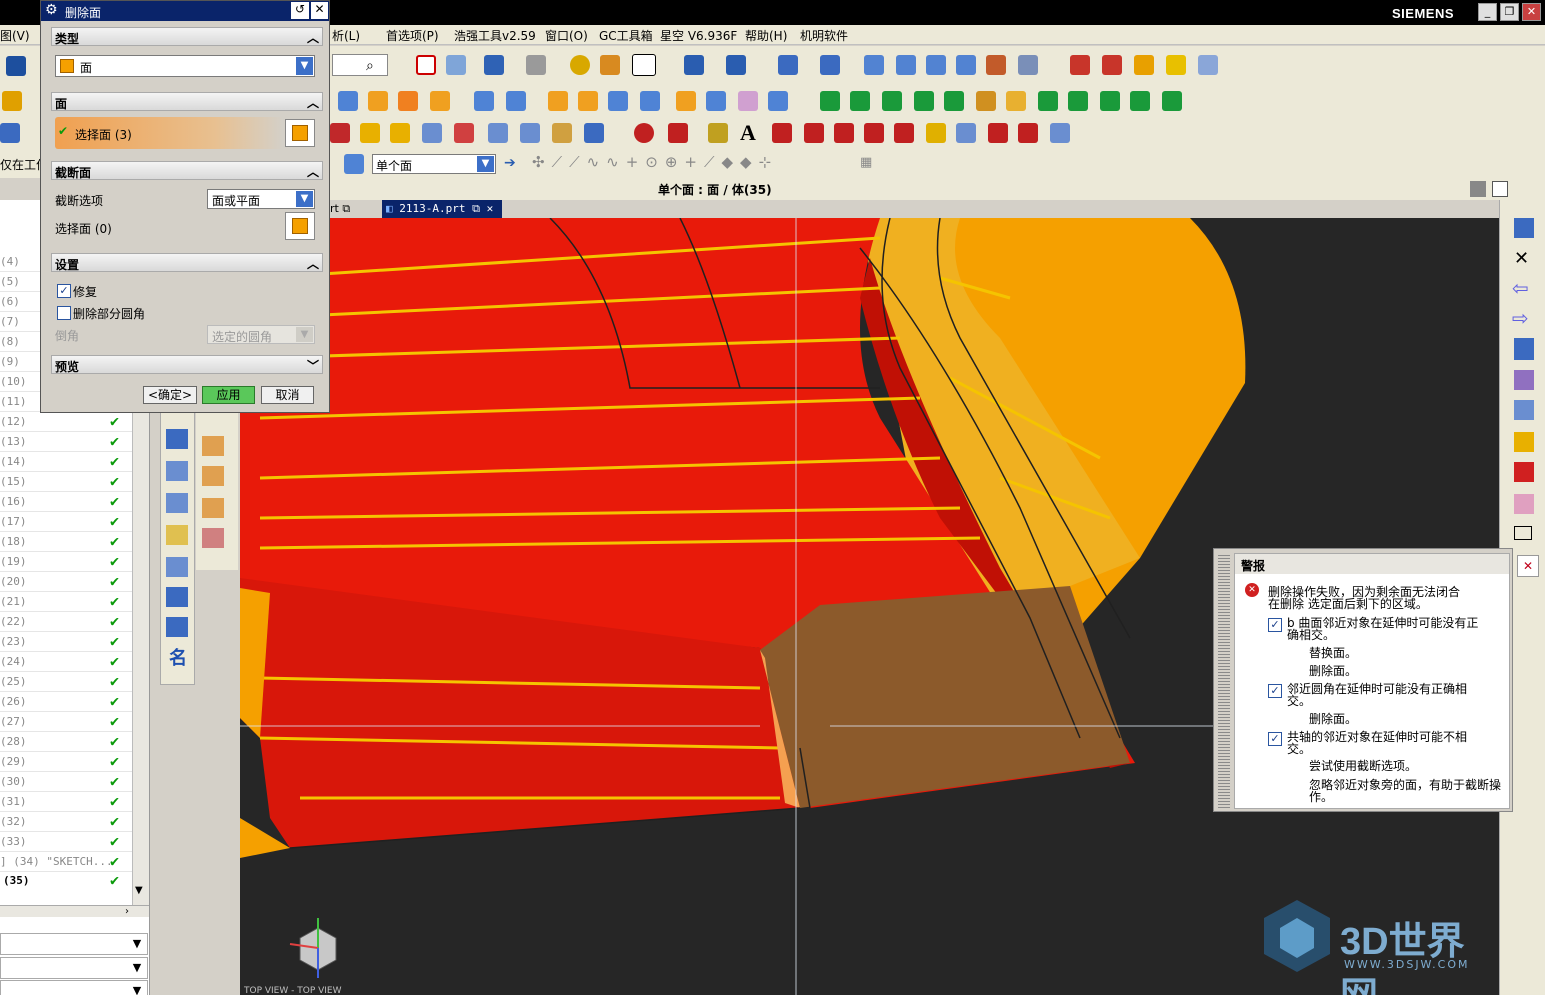 The height and width of the screenshot is (995, 1545). Describe the element at coordinates (830, 65) in the screenshot. I see `surface-icon` at that location.